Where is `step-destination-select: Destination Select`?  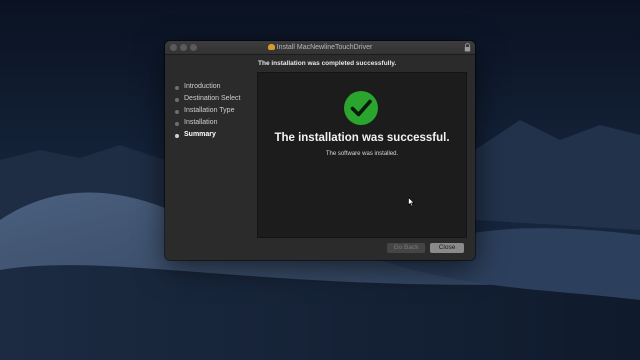
step-destination-select: Destination Select is located at coordinates (215, 99).